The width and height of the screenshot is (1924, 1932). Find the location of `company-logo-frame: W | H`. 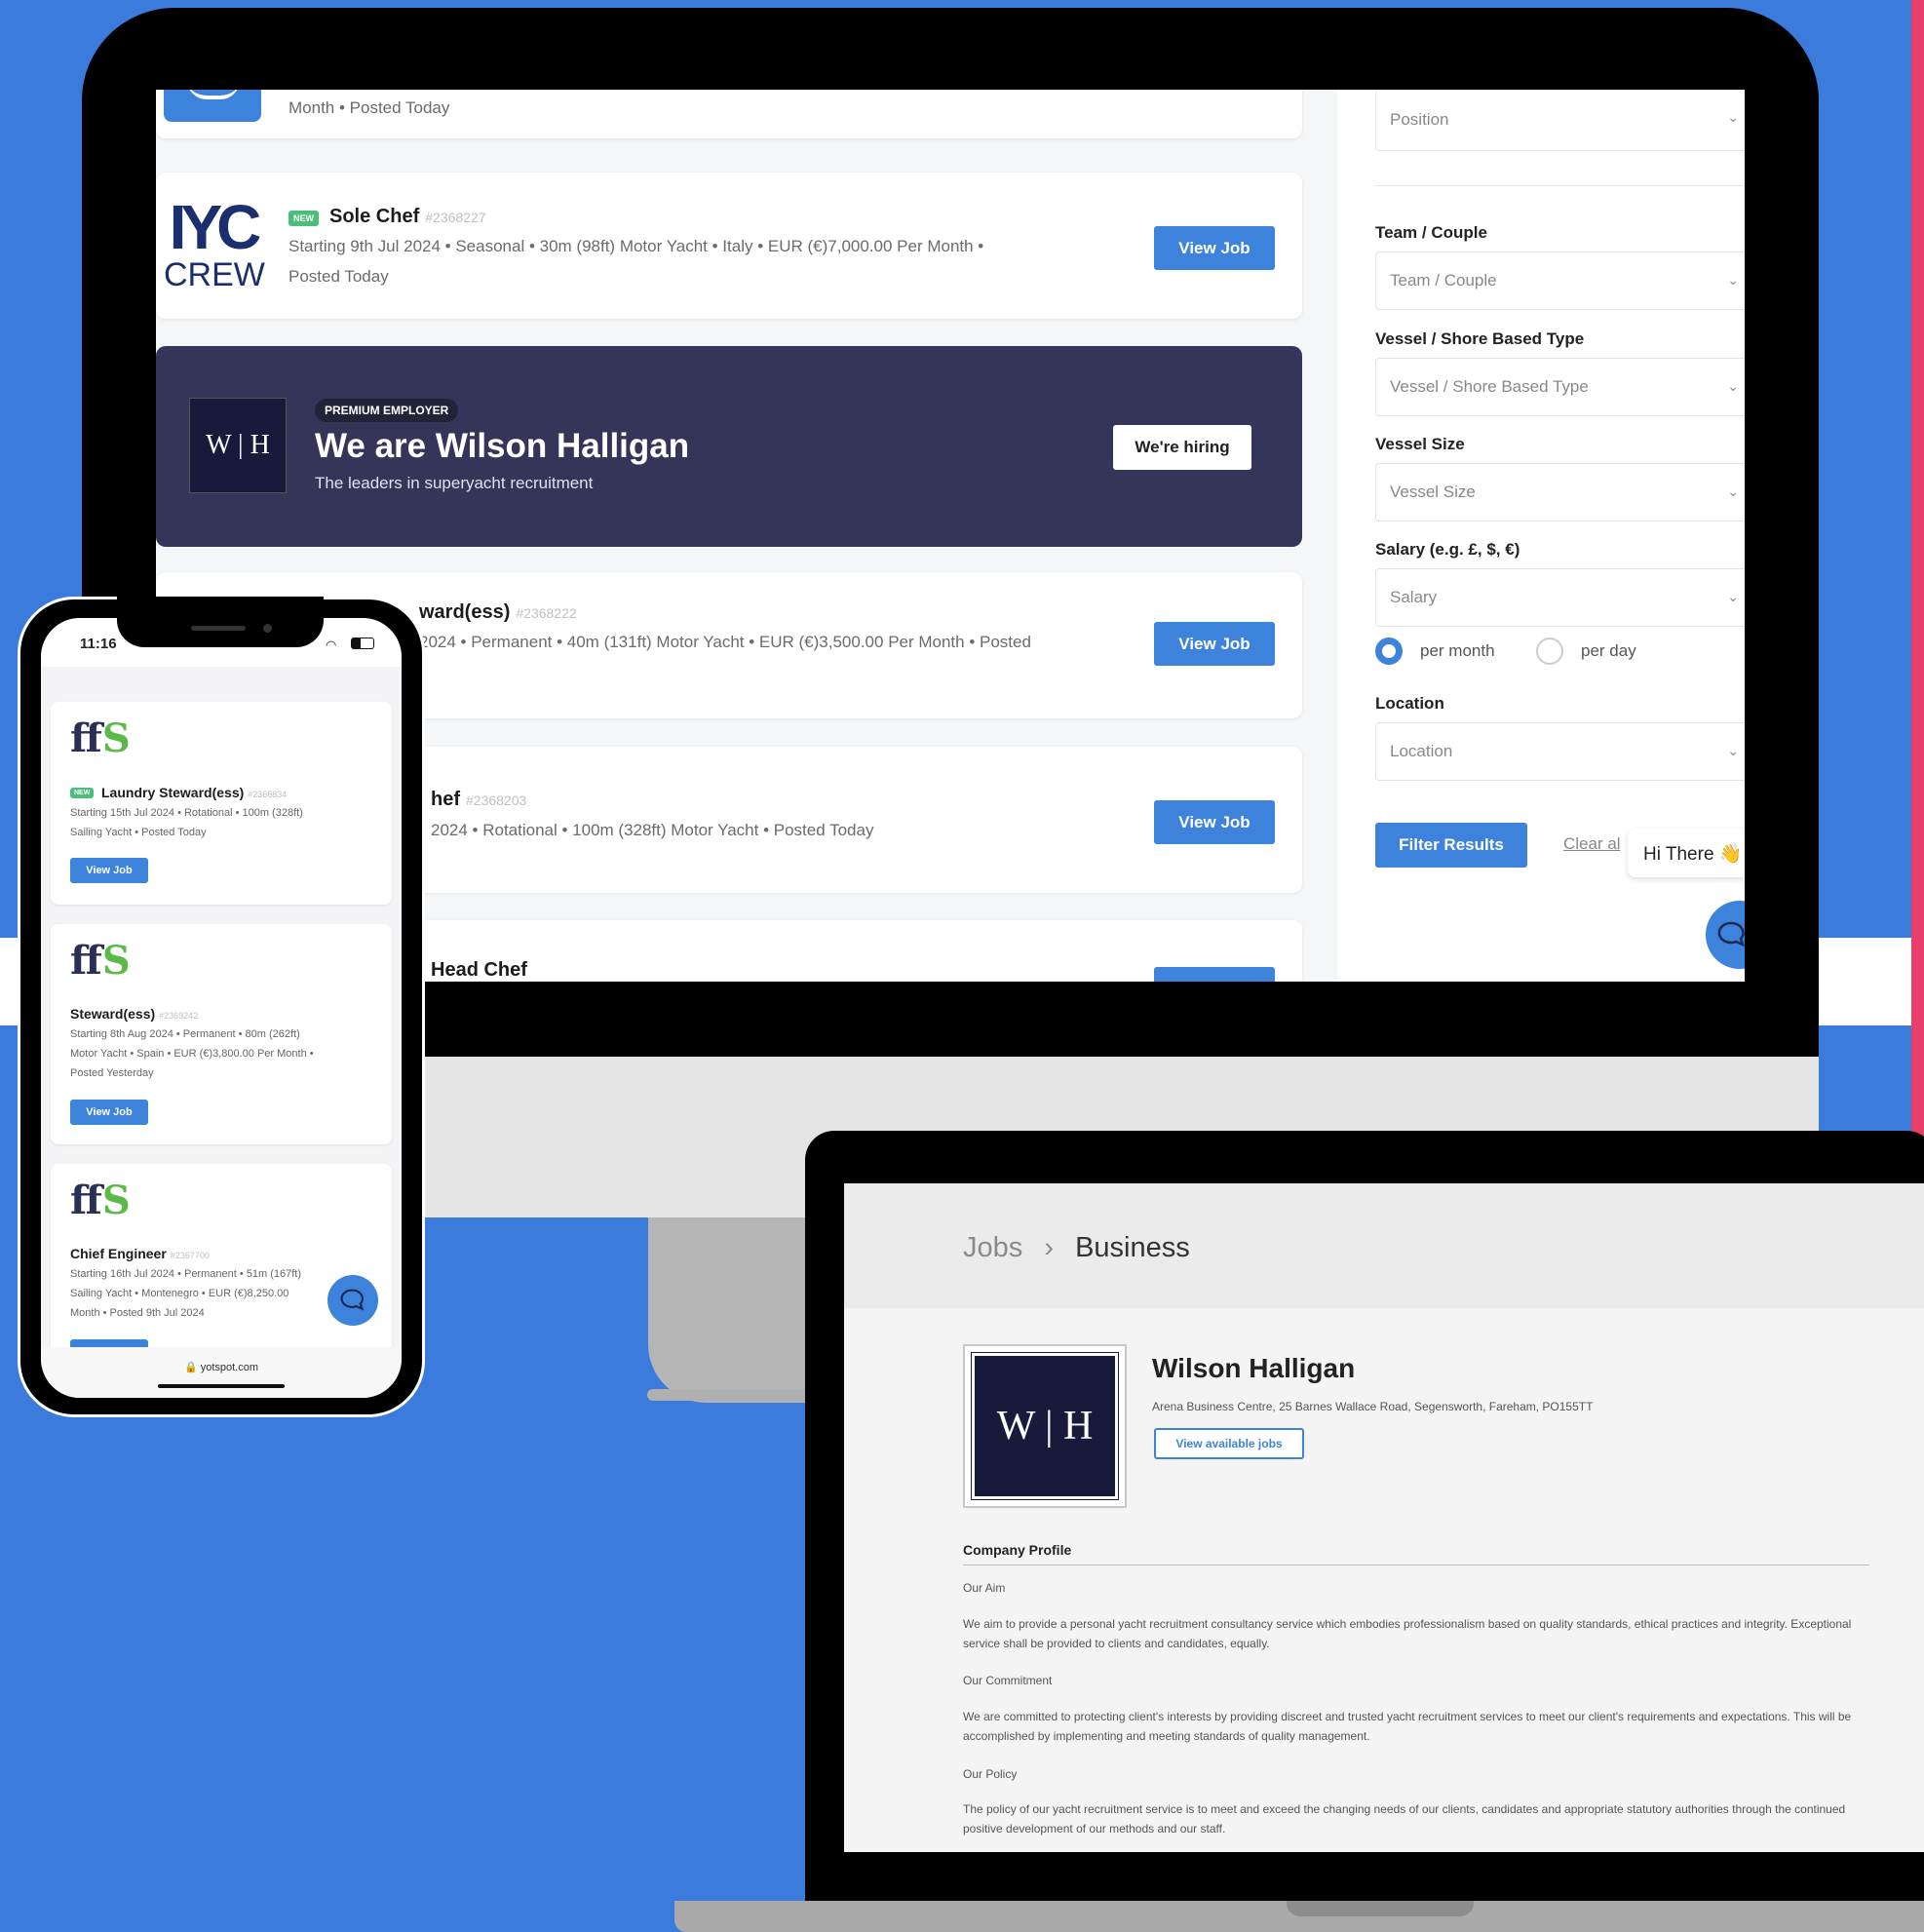

company-logo-frame: W | H is located at coordinates (1045, 1426).